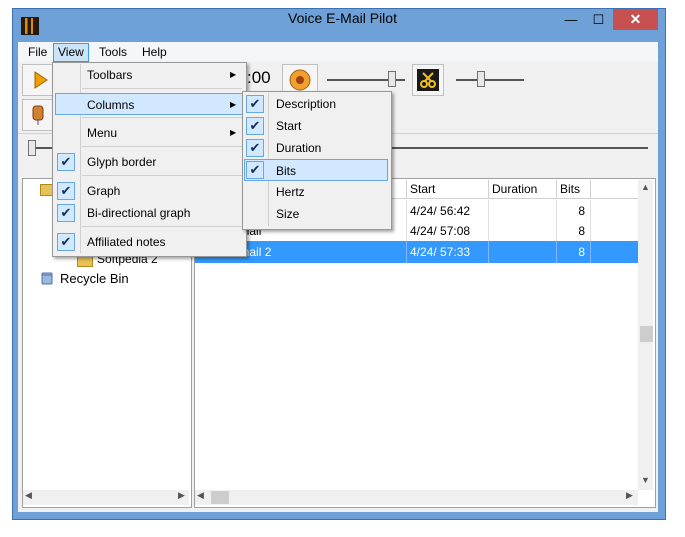 The height and width of the screenshot is (537, 685). Describe the element at coordinates (149, 133) in the screenshot. I see `menu-item-menu: Menu ▶` at that location.